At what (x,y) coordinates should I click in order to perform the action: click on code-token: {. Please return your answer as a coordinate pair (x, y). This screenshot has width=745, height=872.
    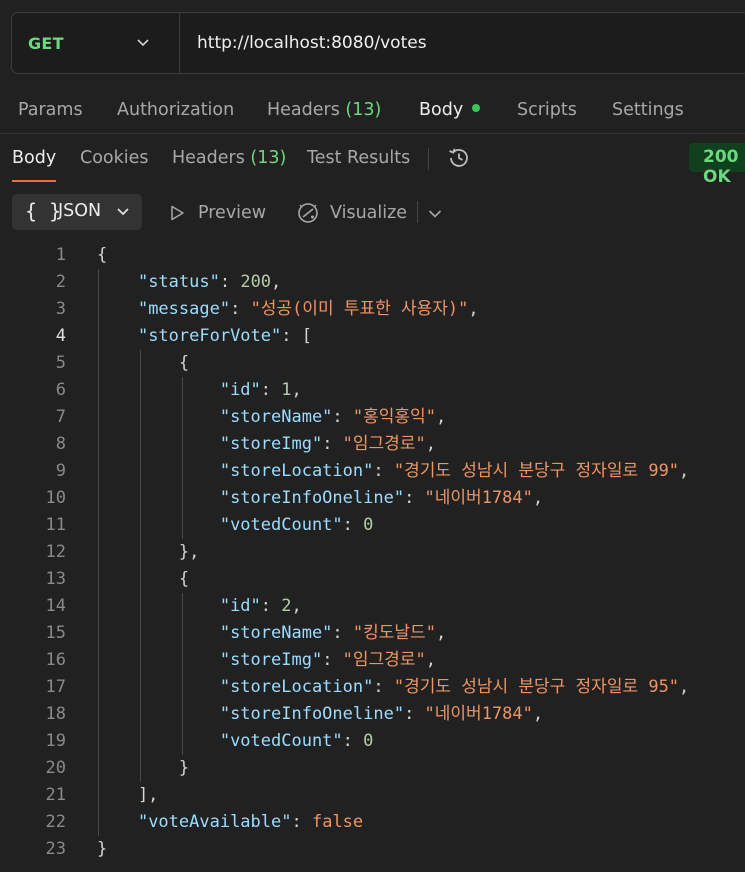
    Looking at the image, I should click on (143, 363).